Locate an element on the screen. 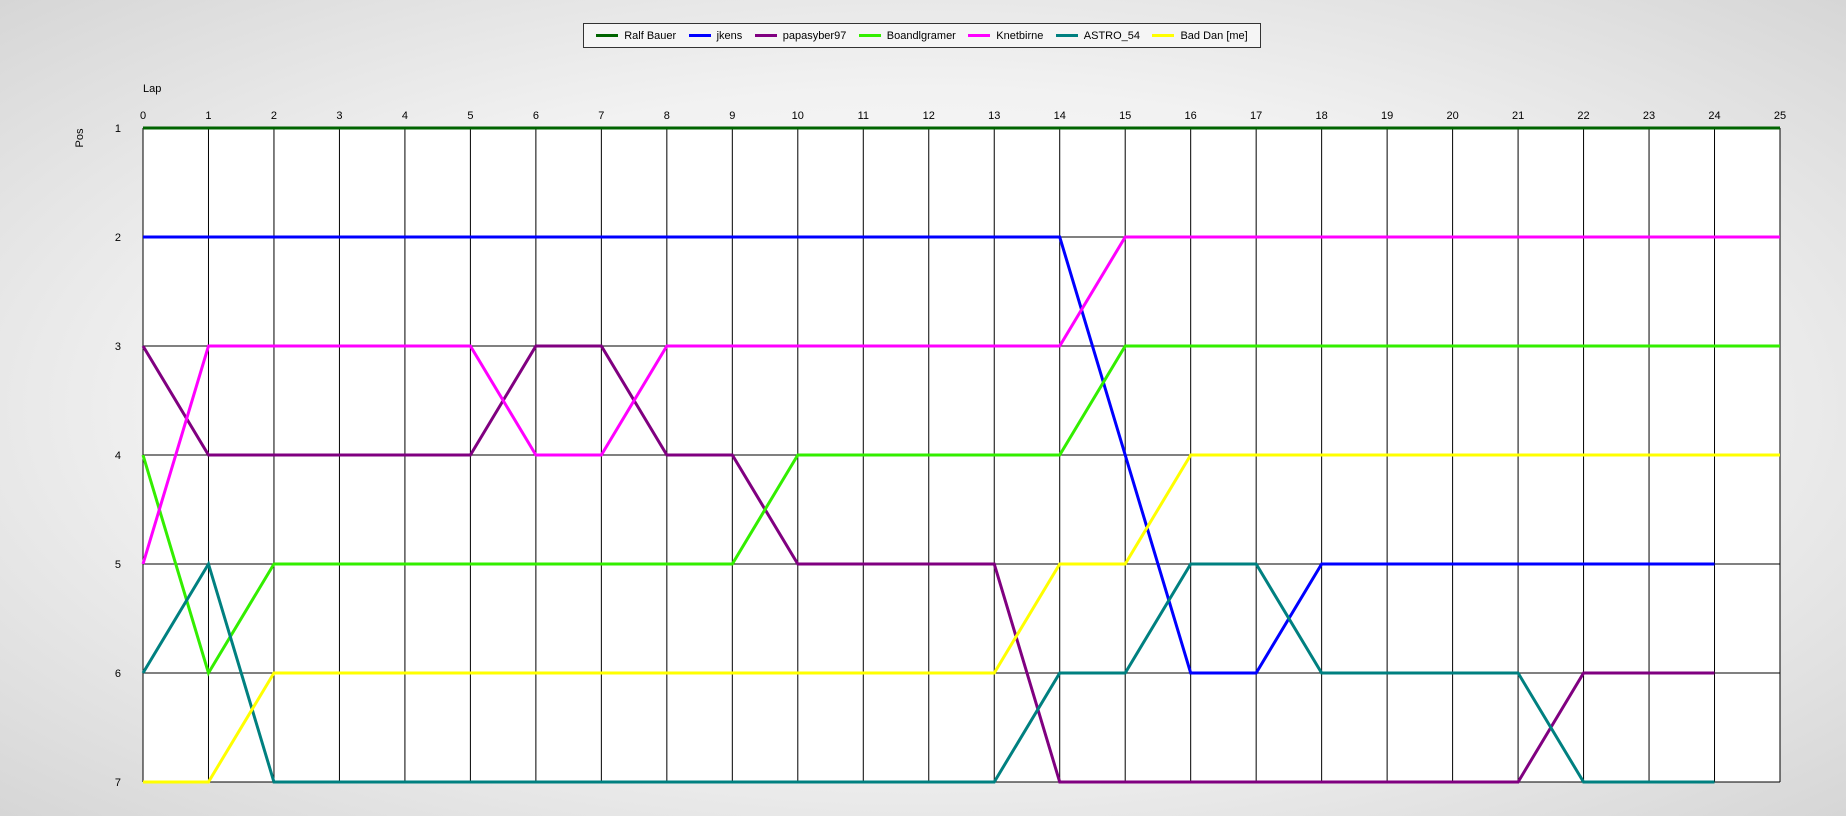 The height and width of the screenshot is (816, 1846). x-tick-label: 13 is located at coordinates (994, 116).